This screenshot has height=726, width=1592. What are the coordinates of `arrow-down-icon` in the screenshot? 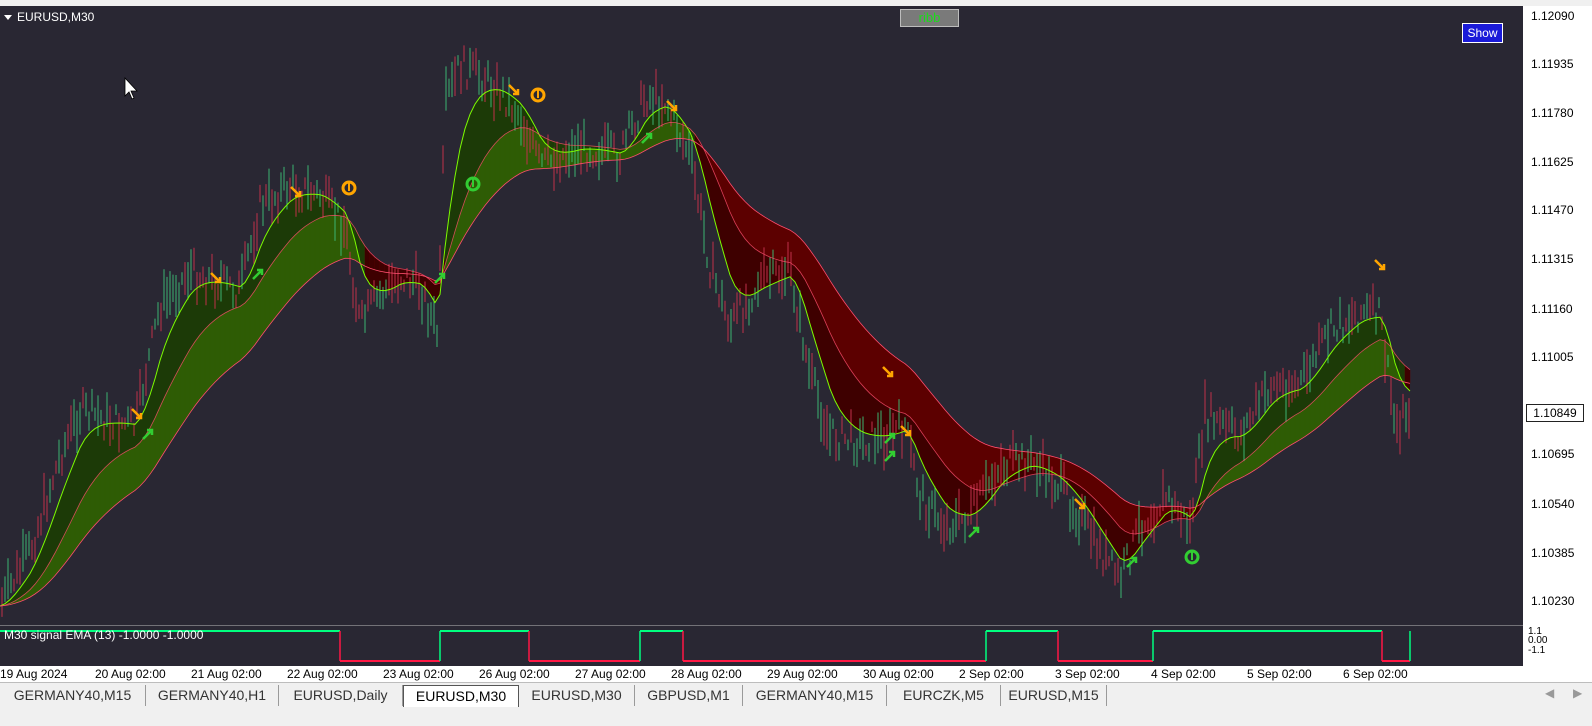 It's located at (1380, 265).